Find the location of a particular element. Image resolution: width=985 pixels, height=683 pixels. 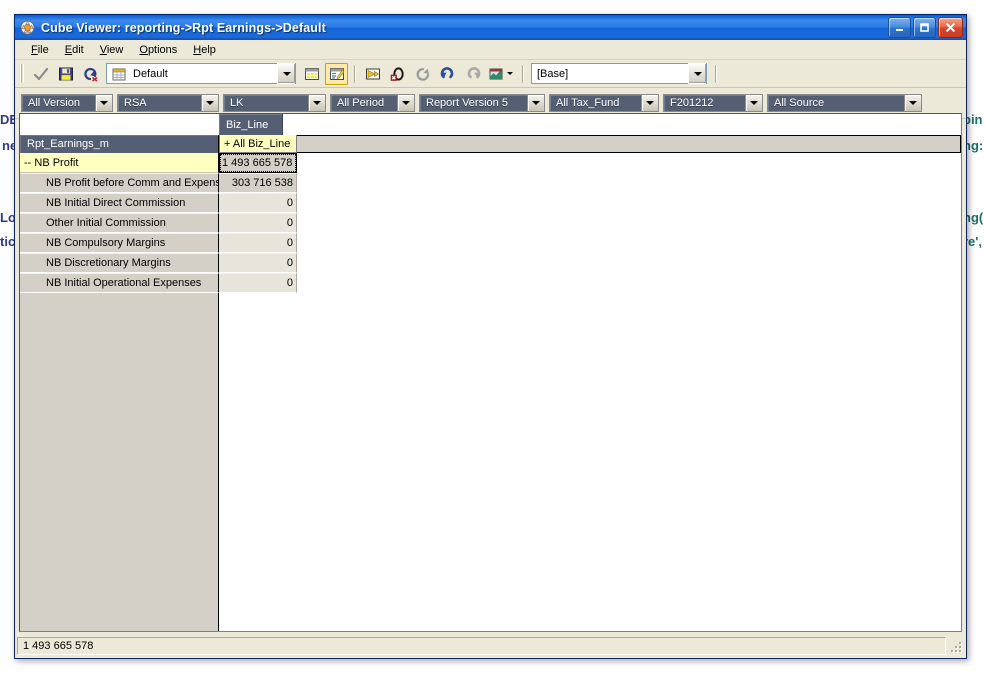

view-combo-arrow is located at coordinates (286, 73).